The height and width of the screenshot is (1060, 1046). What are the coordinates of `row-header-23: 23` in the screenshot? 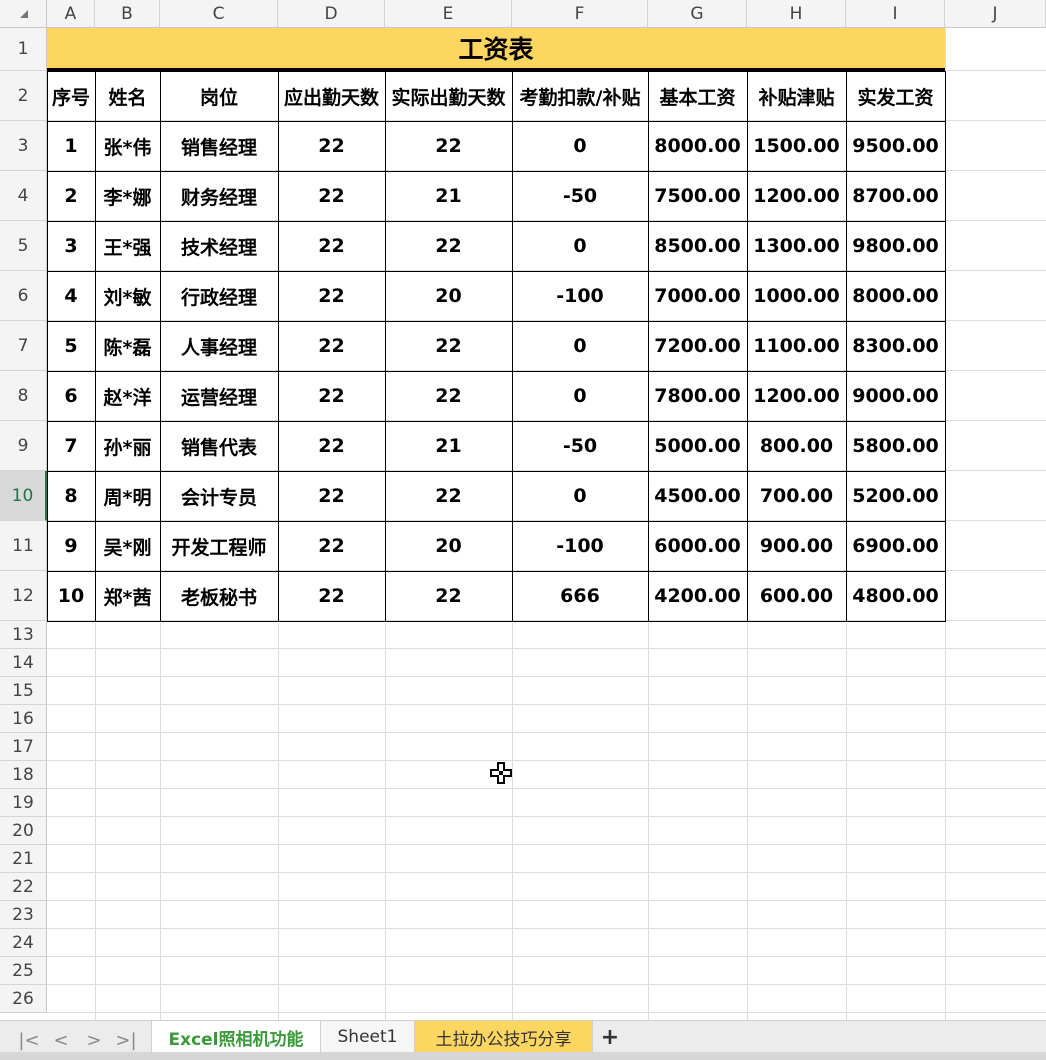 It's located at (23, 915).